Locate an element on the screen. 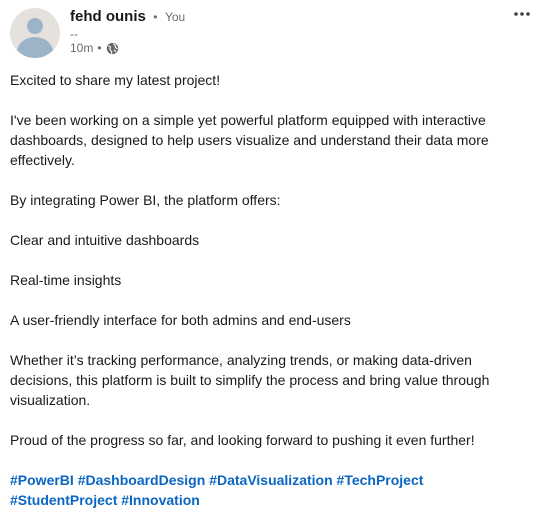  relation-badge: You is located at coordinates (175, 17).